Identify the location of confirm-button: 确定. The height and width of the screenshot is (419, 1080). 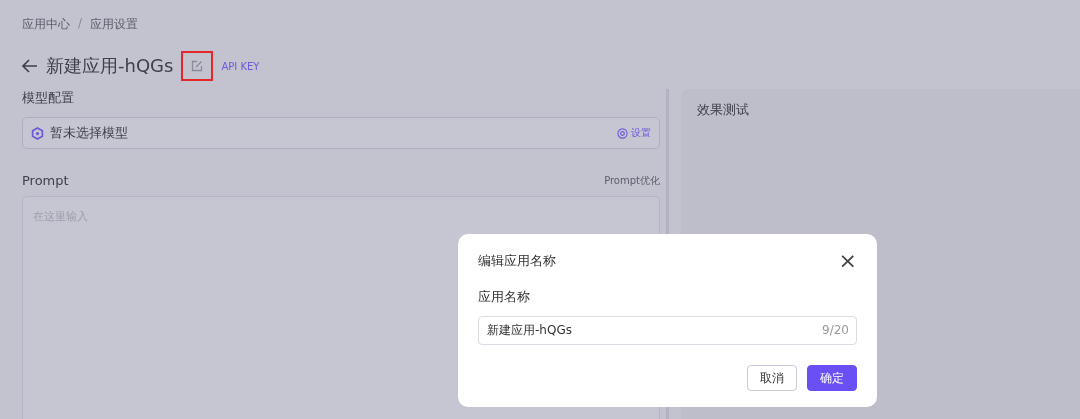
(832, 378).